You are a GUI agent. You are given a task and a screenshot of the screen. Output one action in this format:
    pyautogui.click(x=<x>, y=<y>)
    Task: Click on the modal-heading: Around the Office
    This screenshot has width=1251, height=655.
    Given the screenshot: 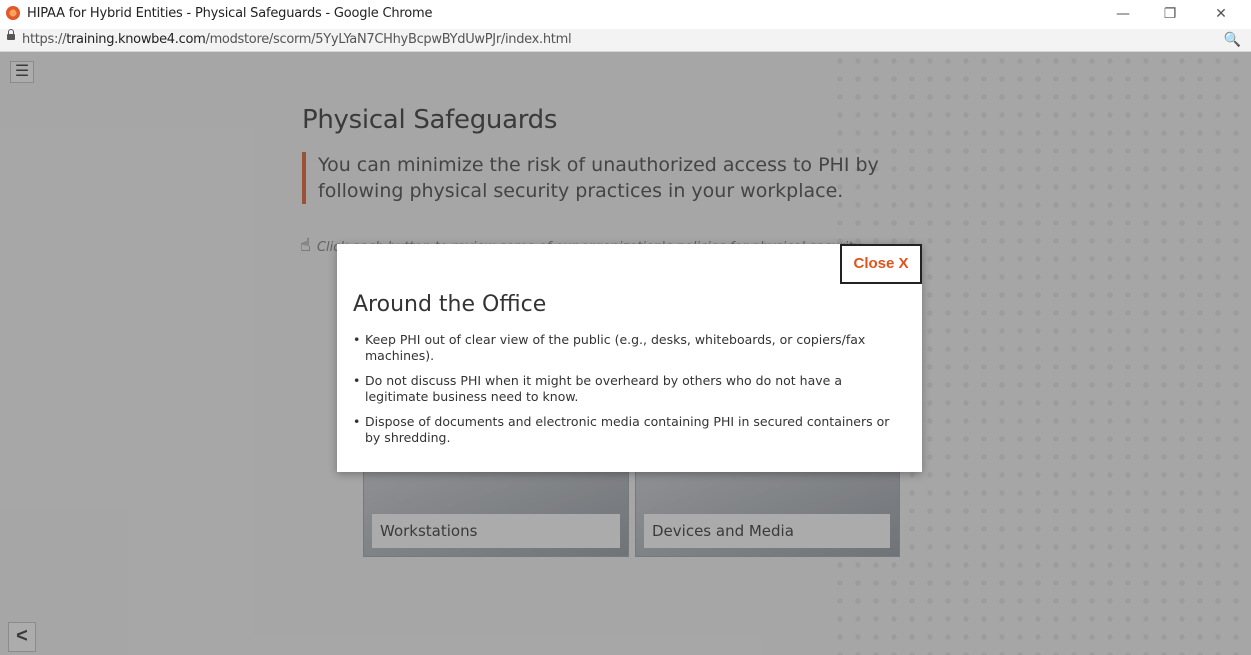 What is the action you would take?
    pyautogui.click(x=450, y=304)
    